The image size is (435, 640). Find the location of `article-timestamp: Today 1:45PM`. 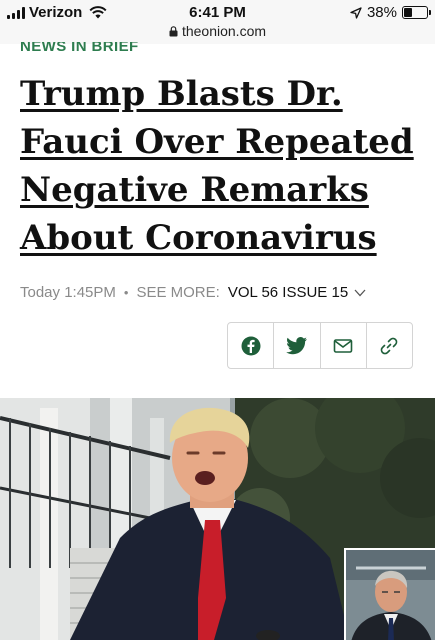

article-timestamp: Today 1:45PM is located at coordinates (68, 292).